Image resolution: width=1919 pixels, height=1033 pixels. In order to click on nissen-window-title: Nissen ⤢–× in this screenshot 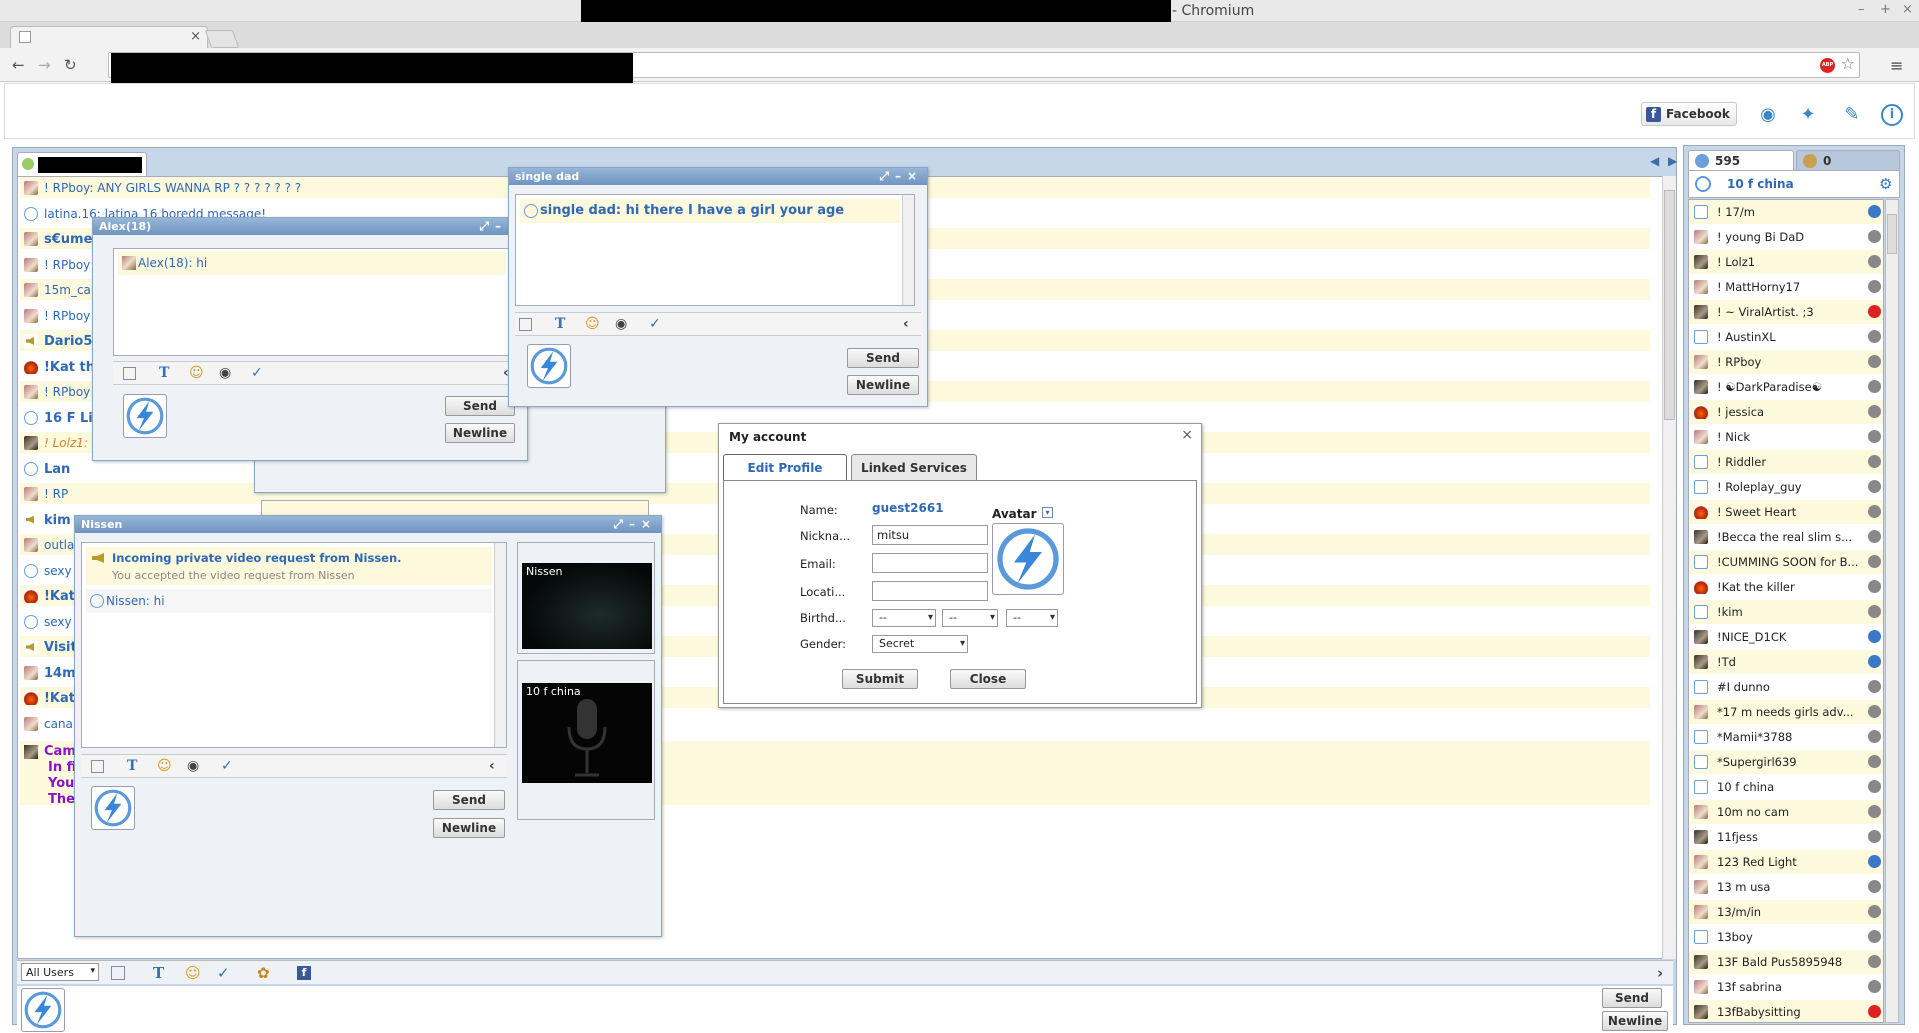, I will do `click(368, 524)`.